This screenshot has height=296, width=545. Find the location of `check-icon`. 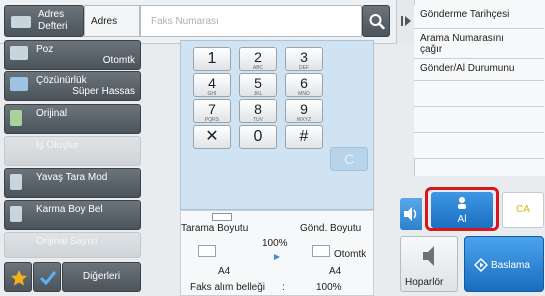

check-icon is located at coordinates (48, 278).